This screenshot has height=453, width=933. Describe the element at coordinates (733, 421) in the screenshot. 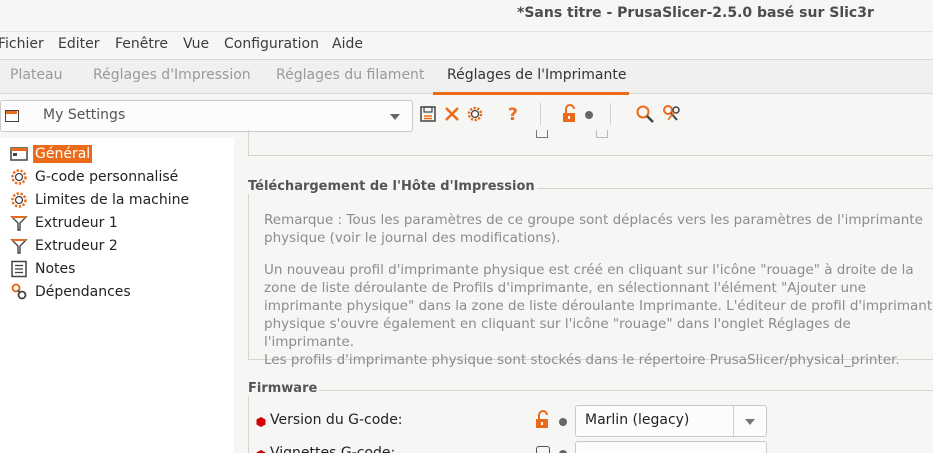

I see `combo-divider` at that location.